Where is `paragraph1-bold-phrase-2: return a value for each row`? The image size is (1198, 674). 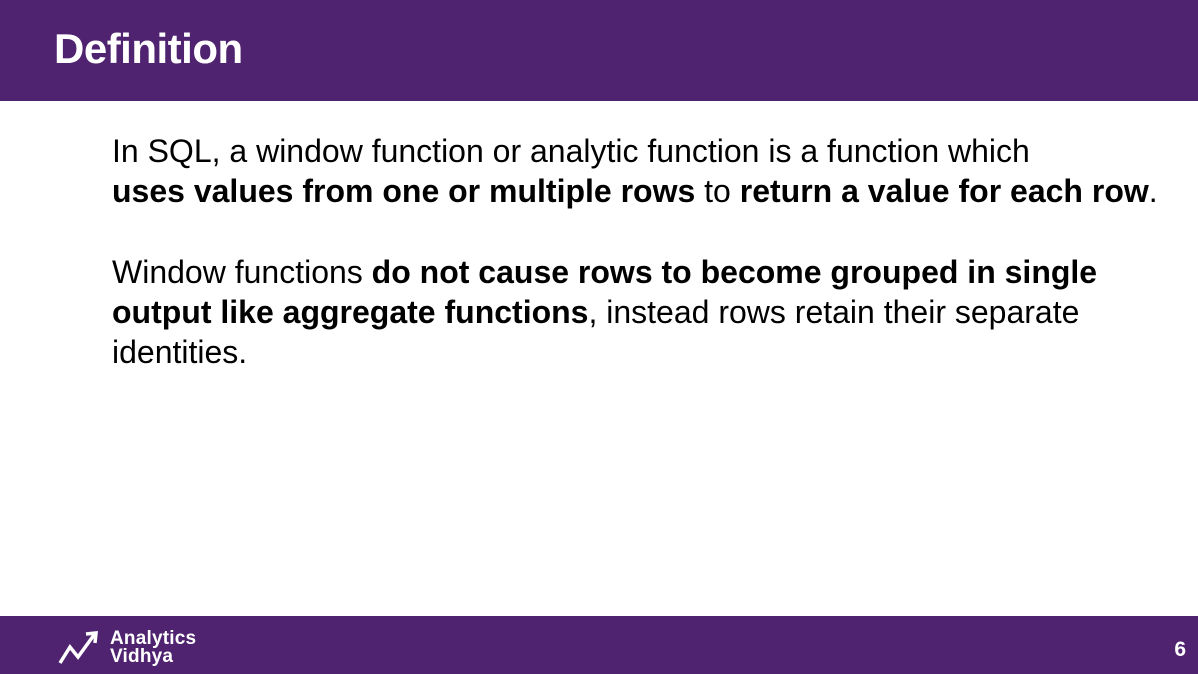
paragraph1-bold-phrase-2: return a value for each row is located at coordinates (944, 191).